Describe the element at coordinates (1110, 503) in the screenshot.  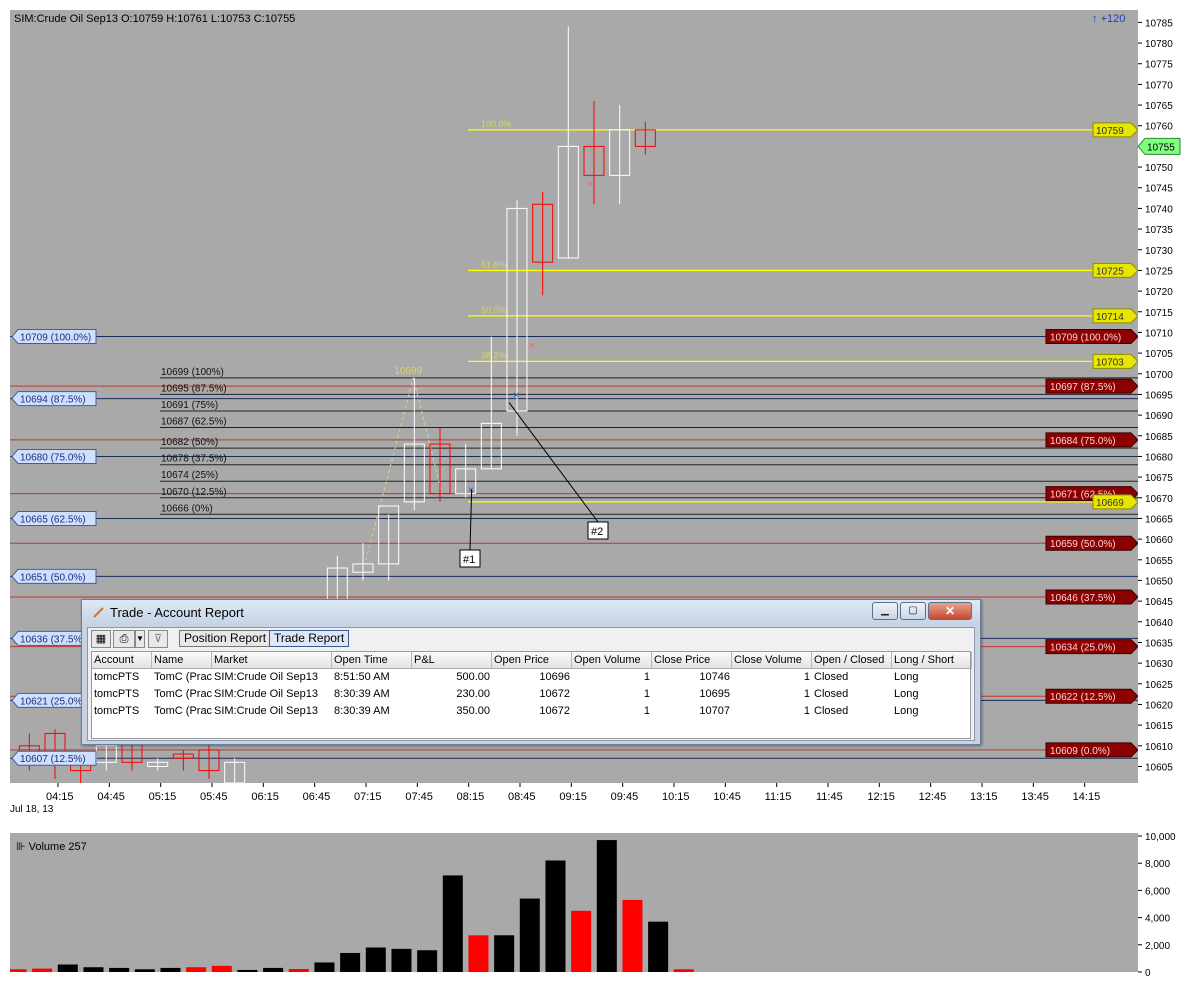
I see `price-tag-label: 10669` at that location.